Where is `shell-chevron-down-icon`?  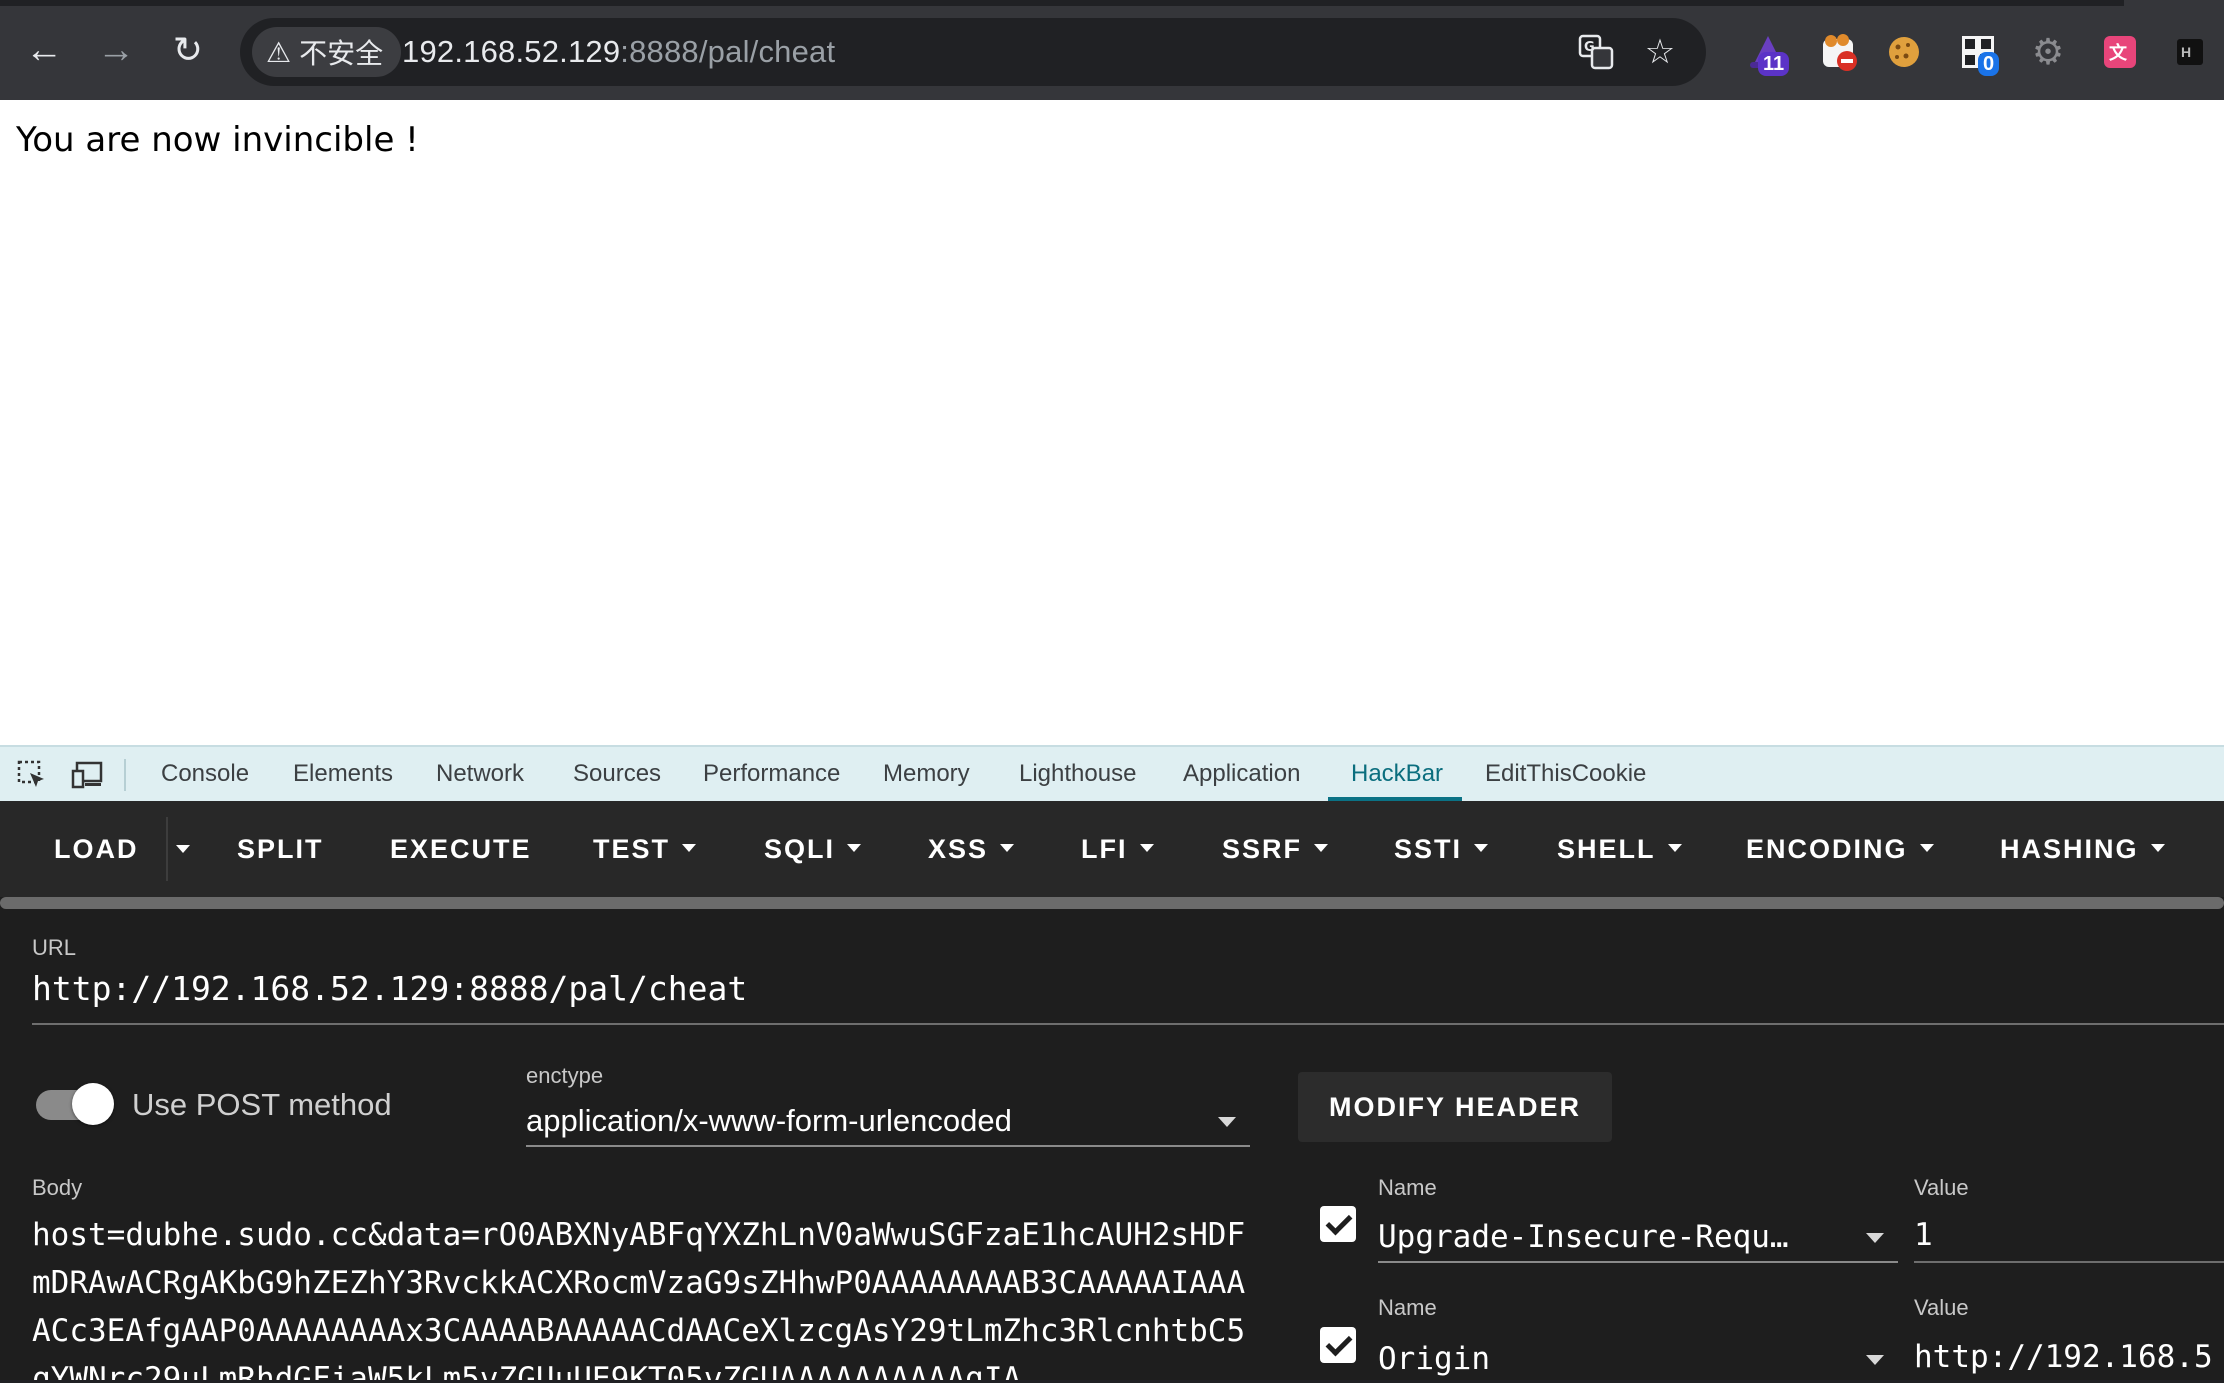 shell-chevron-down-icon is located at coordinates (1674, 847).